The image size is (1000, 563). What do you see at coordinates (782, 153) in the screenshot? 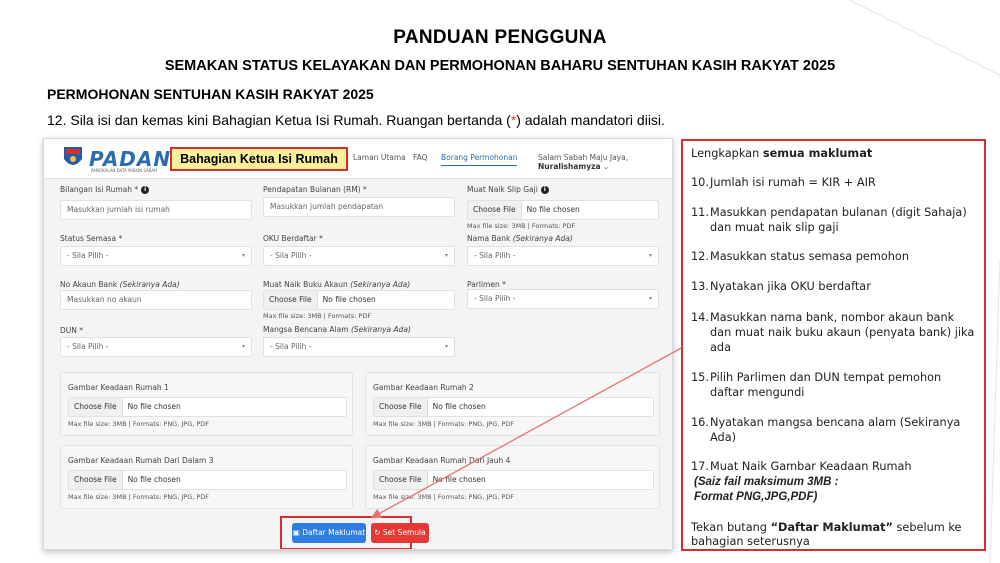
I see `guide-heading: Lengkapkan semua maklumat` at bounding box center [782, 153].